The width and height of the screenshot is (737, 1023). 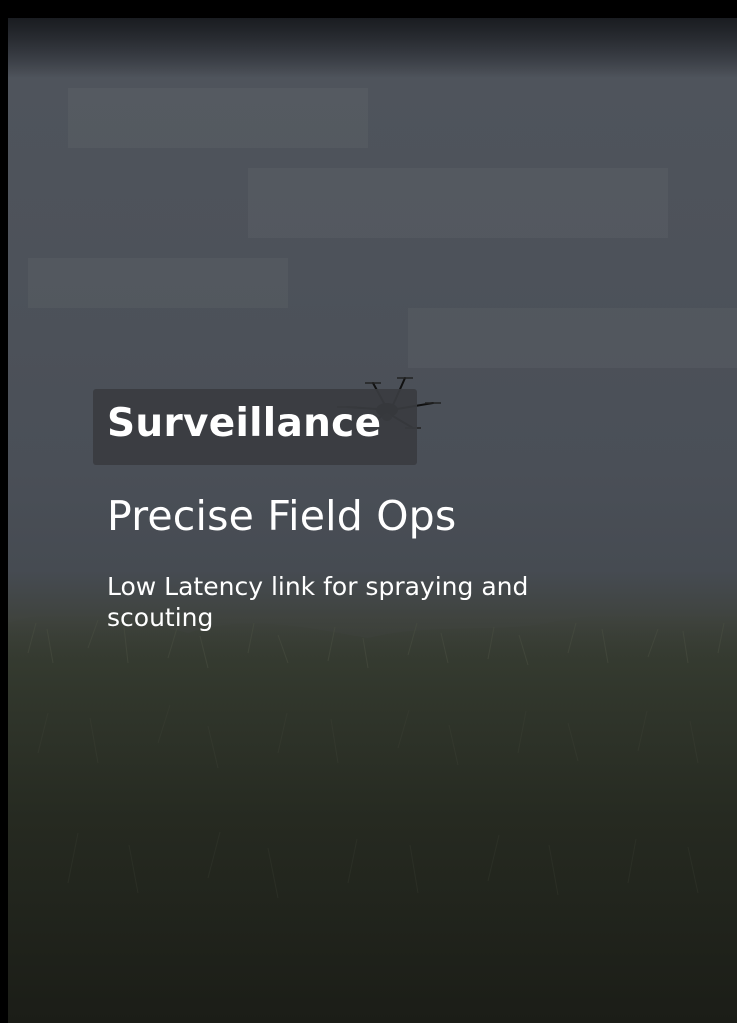 What do you see at coordinates (282, 516) in the screenshot?
I see `hero-headline: Precise Field Ops` at bounding box center [282, 516].